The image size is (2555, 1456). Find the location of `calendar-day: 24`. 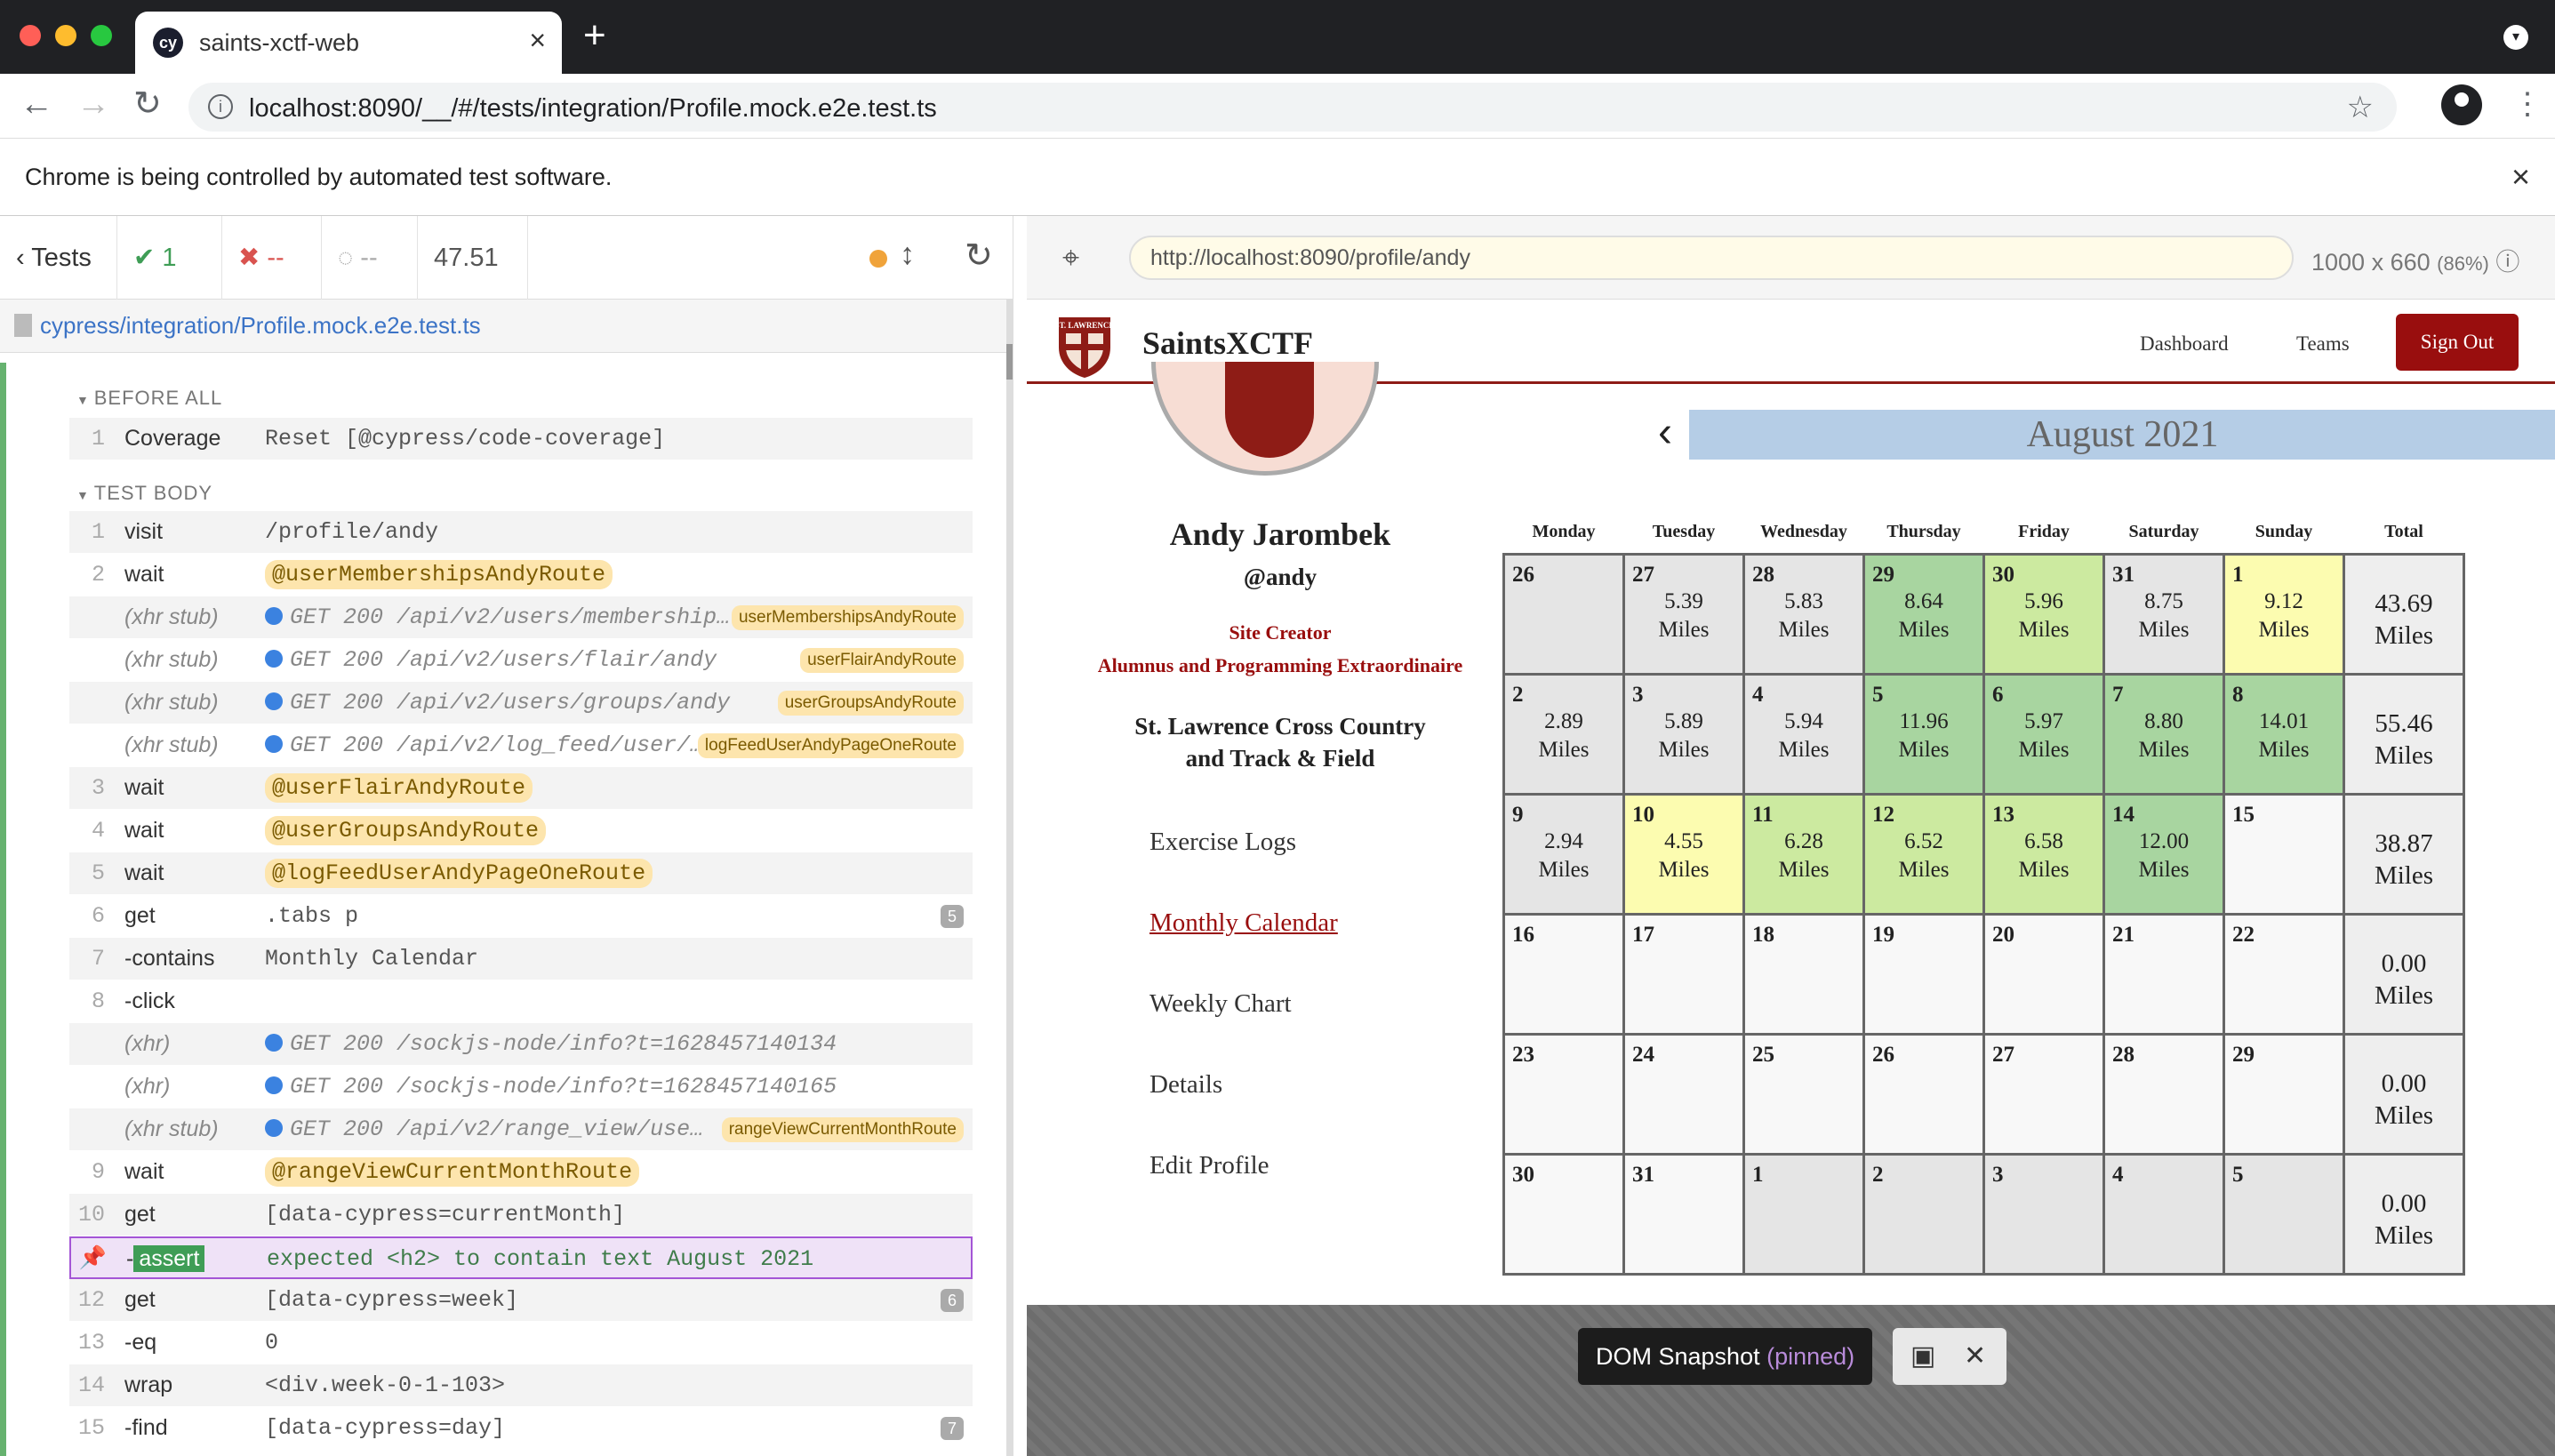

calendar-day: 24 is located at coordinates (1683, 1094).